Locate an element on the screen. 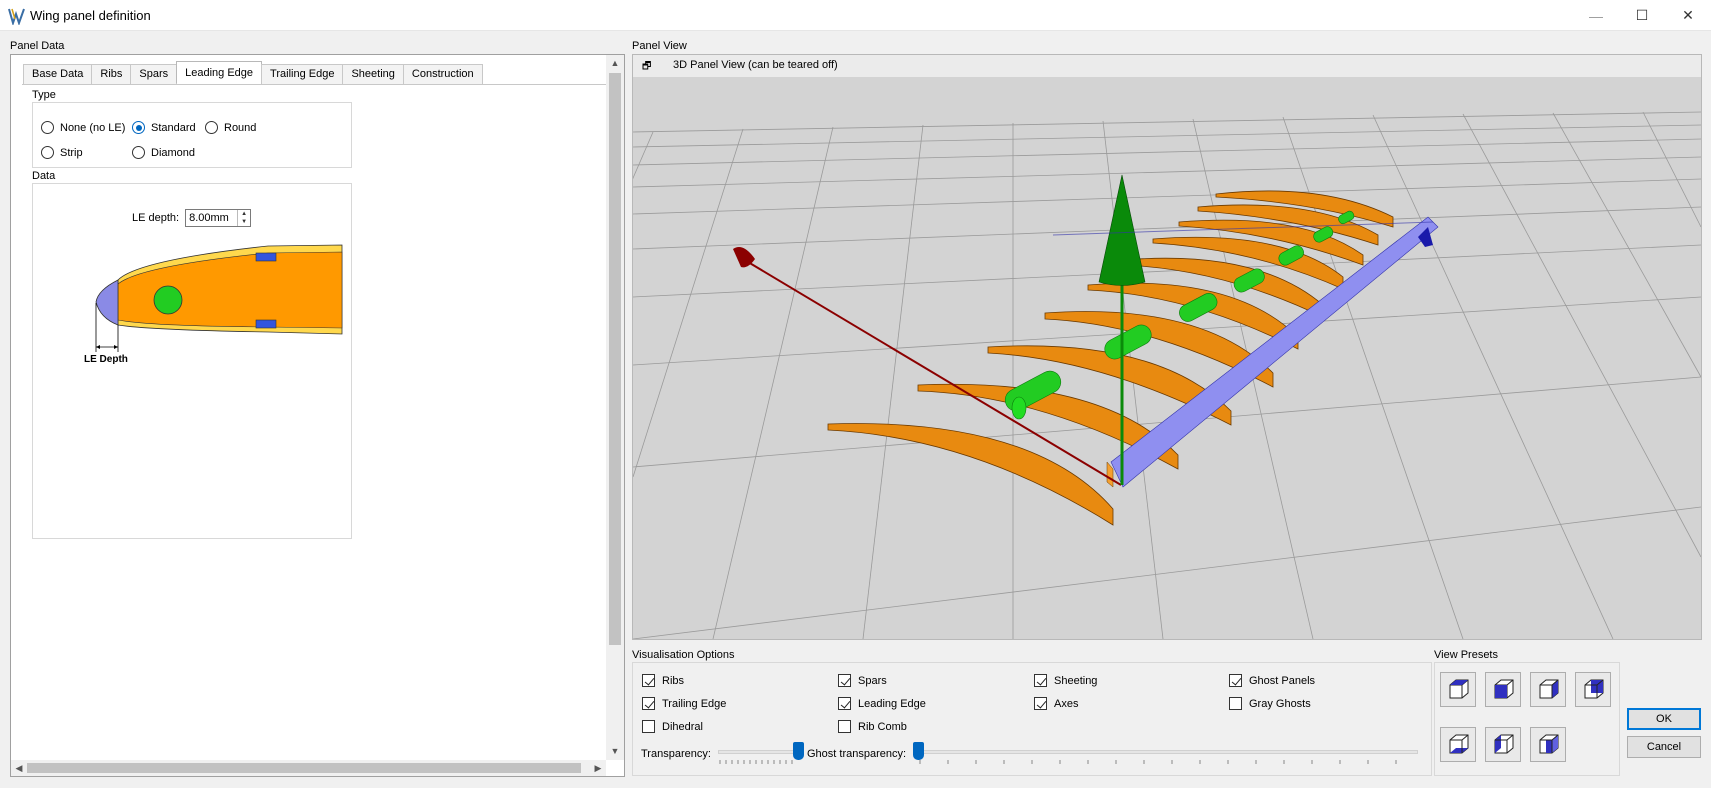 This screenshot has width=1711, height=788. checkbox-sheeting-box is located at coordinates (1040, 680).